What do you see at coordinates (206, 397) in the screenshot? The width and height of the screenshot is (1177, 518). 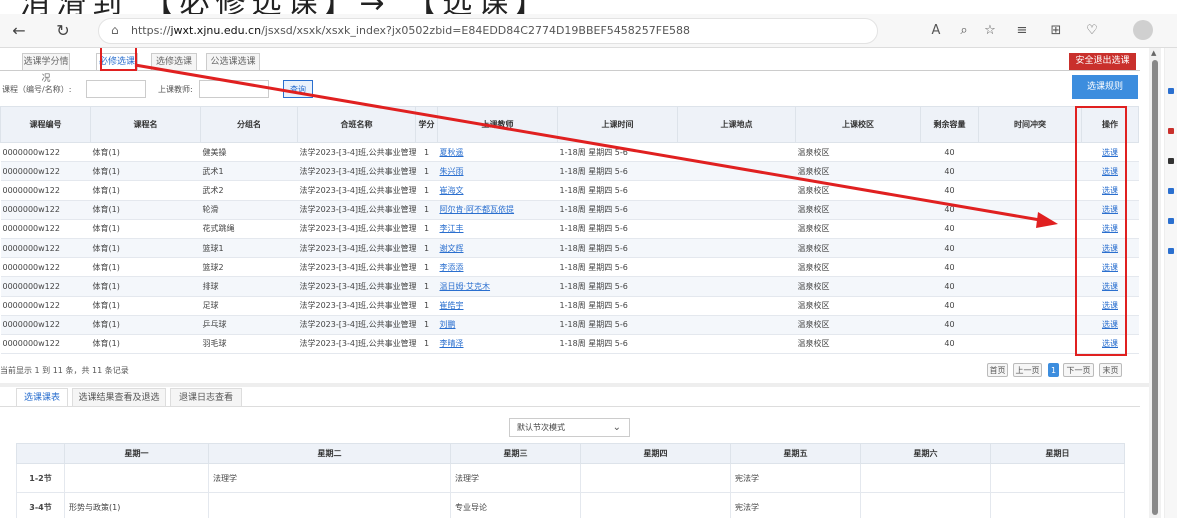 I see `tab-withdraw-log: 退课日志查看` at bounding box center [206, 397].